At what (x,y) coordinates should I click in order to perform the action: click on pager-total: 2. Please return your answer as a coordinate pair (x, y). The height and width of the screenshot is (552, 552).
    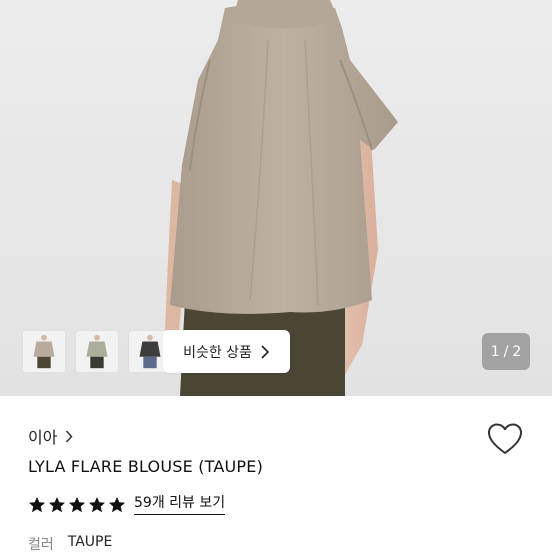
    Looking at the image, I should click on (517, 351).